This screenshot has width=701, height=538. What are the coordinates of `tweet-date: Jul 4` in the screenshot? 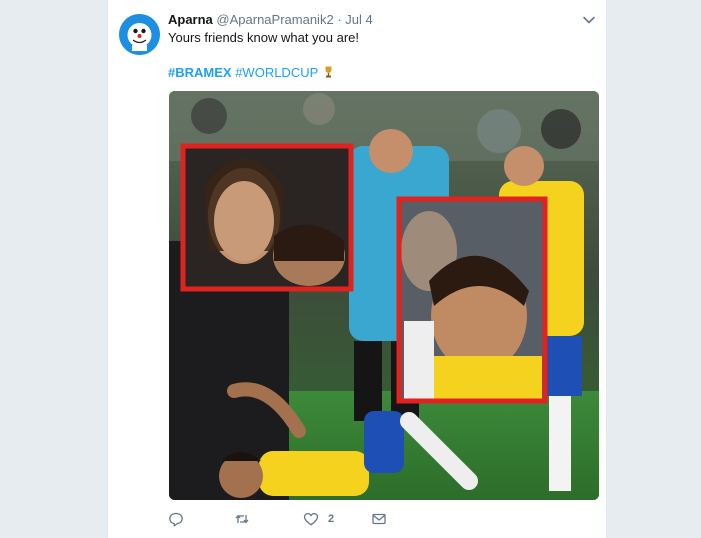 It's located at (358, 19).